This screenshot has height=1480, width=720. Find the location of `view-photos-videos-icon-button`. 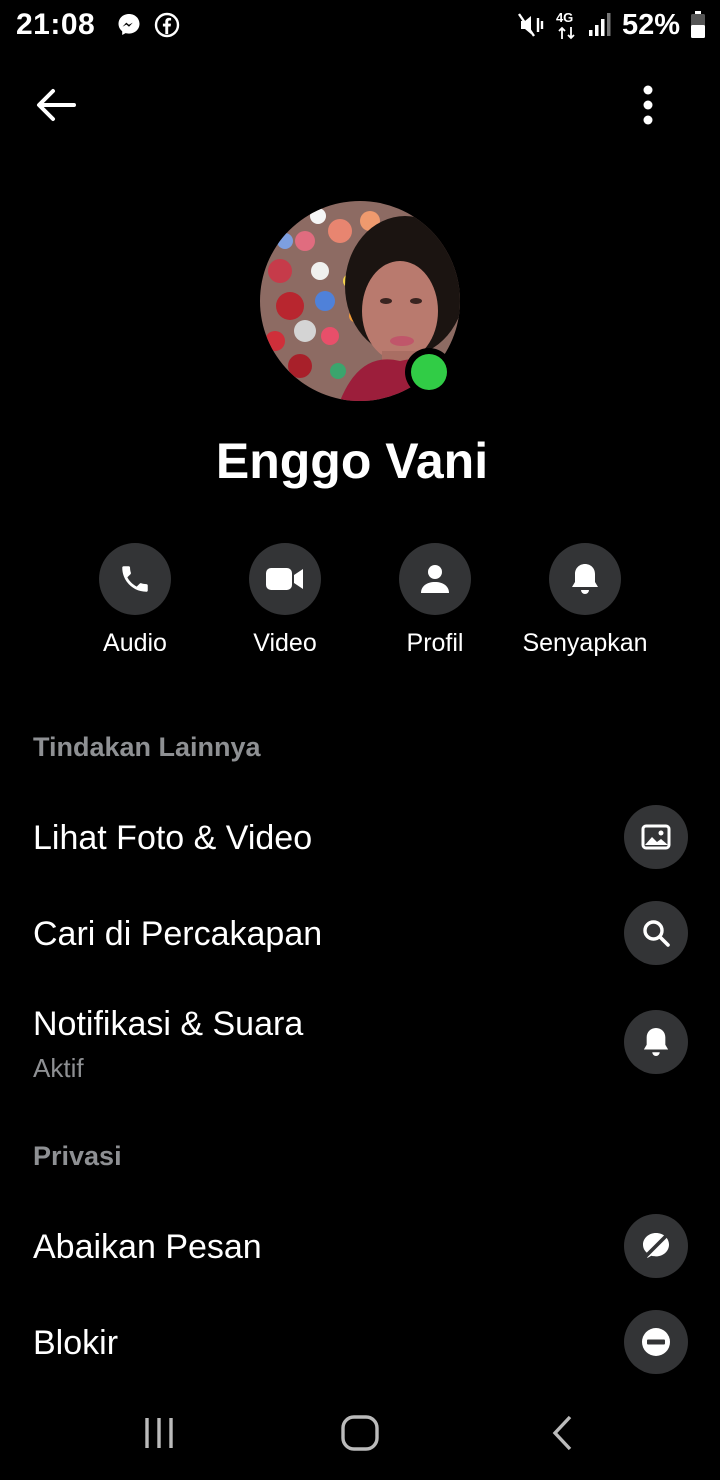

view-photos-videos-icon-button is located at coordinates (656, 837).